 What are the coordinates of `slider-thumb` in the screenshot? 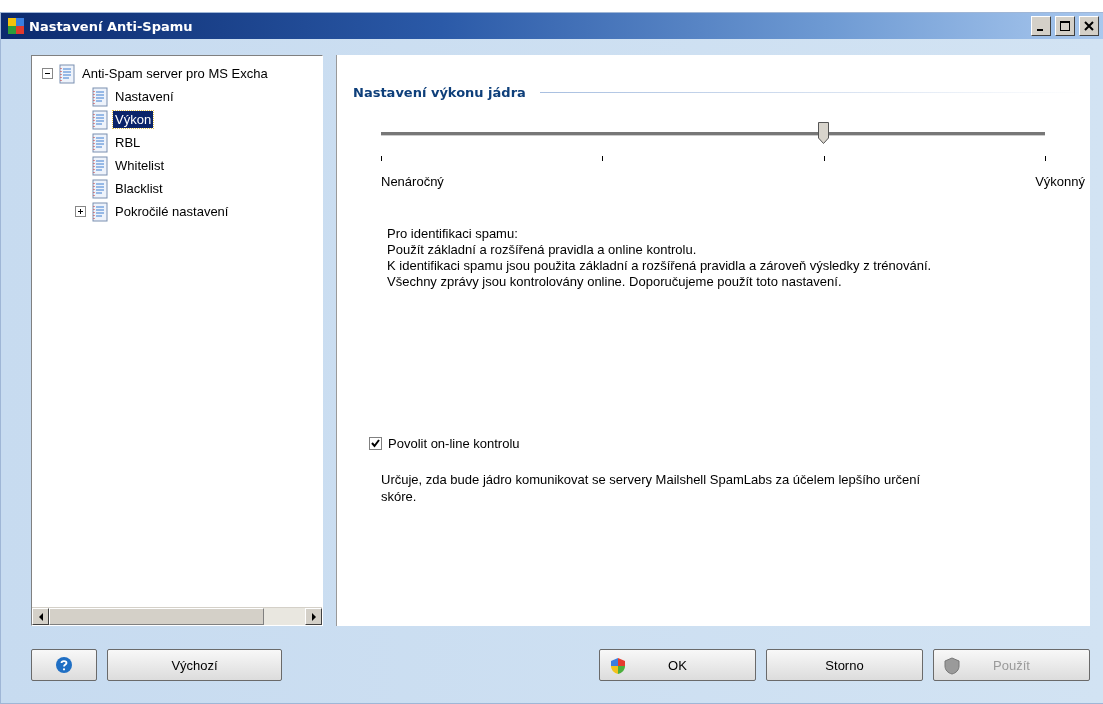 It's located at (823, 133).